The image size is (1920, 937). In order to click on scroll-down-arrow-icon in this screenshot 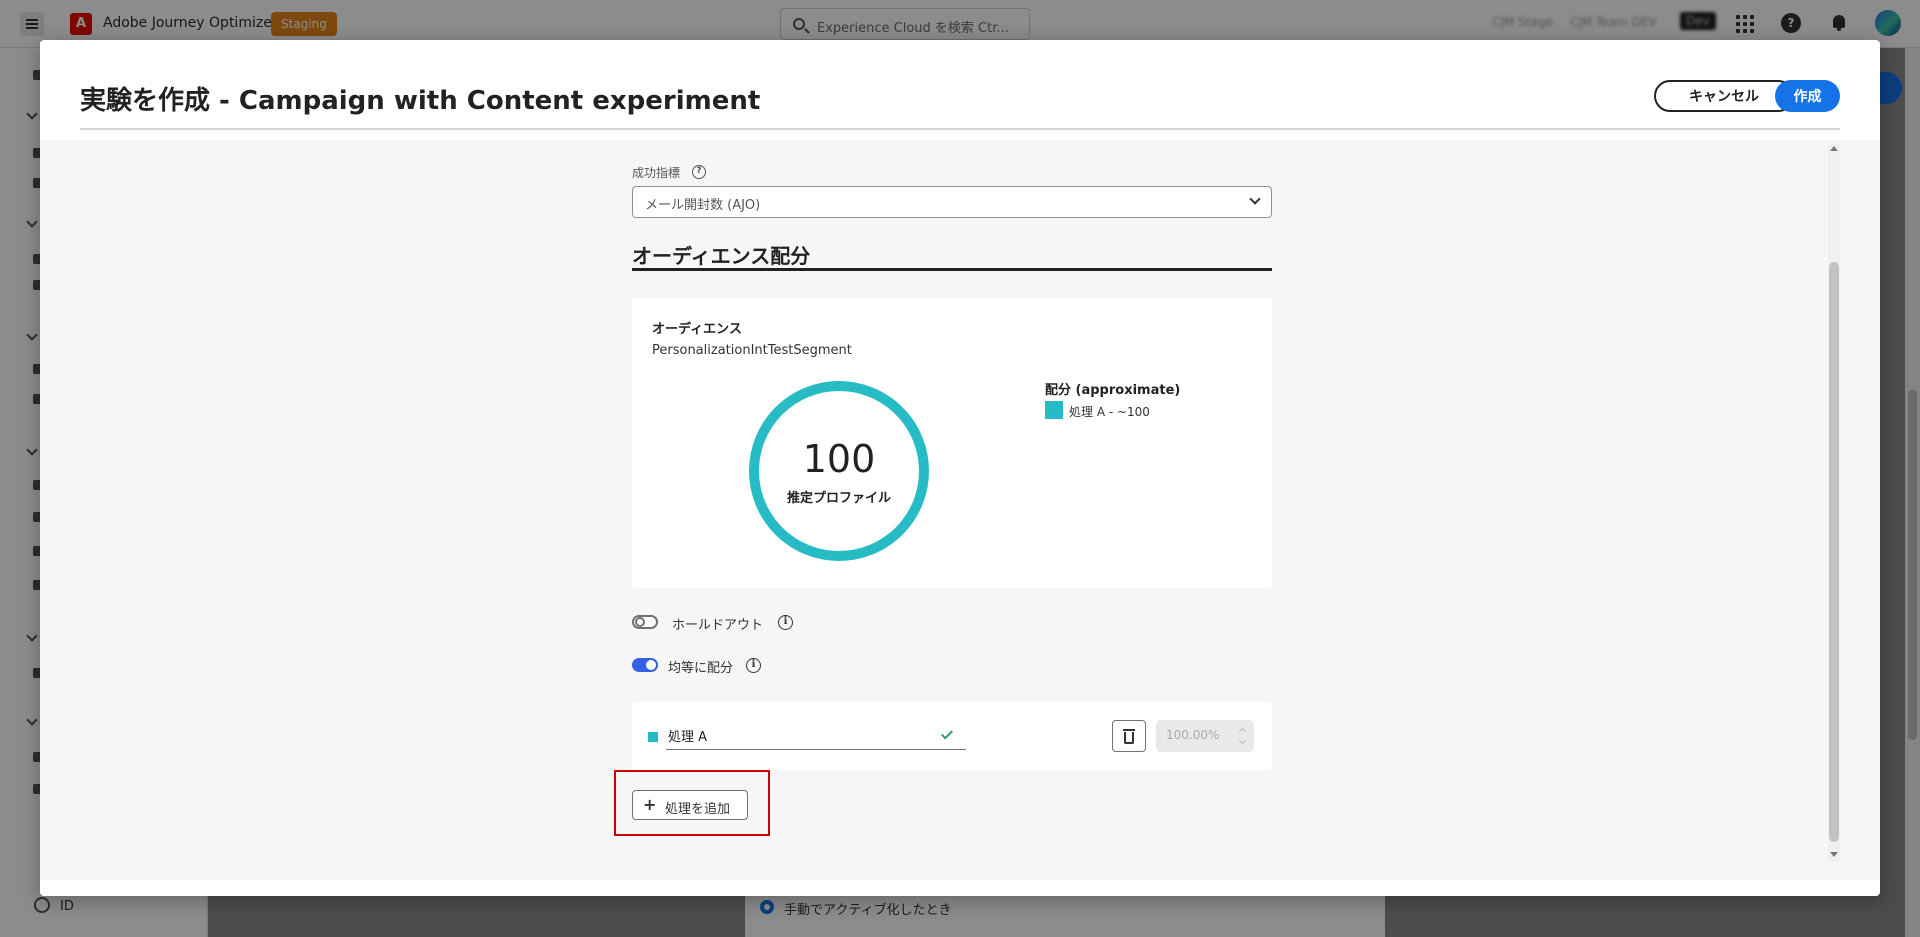, I will do `click(1834, 854)`.